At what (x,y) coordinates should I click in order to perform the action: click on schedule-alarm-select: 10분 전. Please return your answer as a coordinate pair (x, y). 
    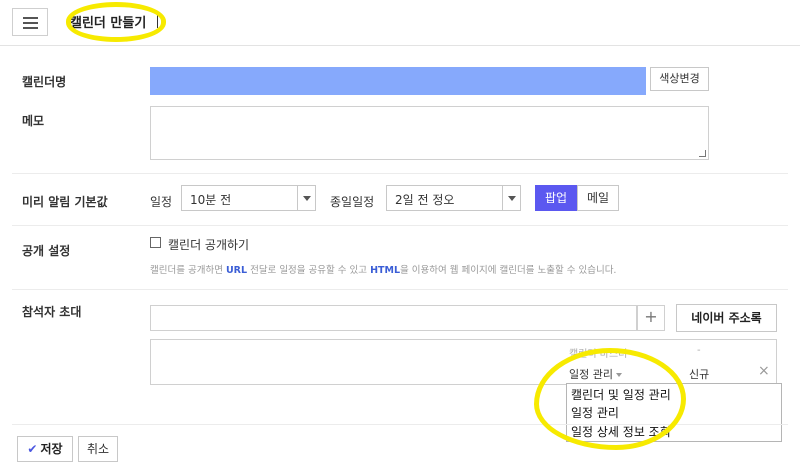
    Looking at the image, I should click on (248, 198).